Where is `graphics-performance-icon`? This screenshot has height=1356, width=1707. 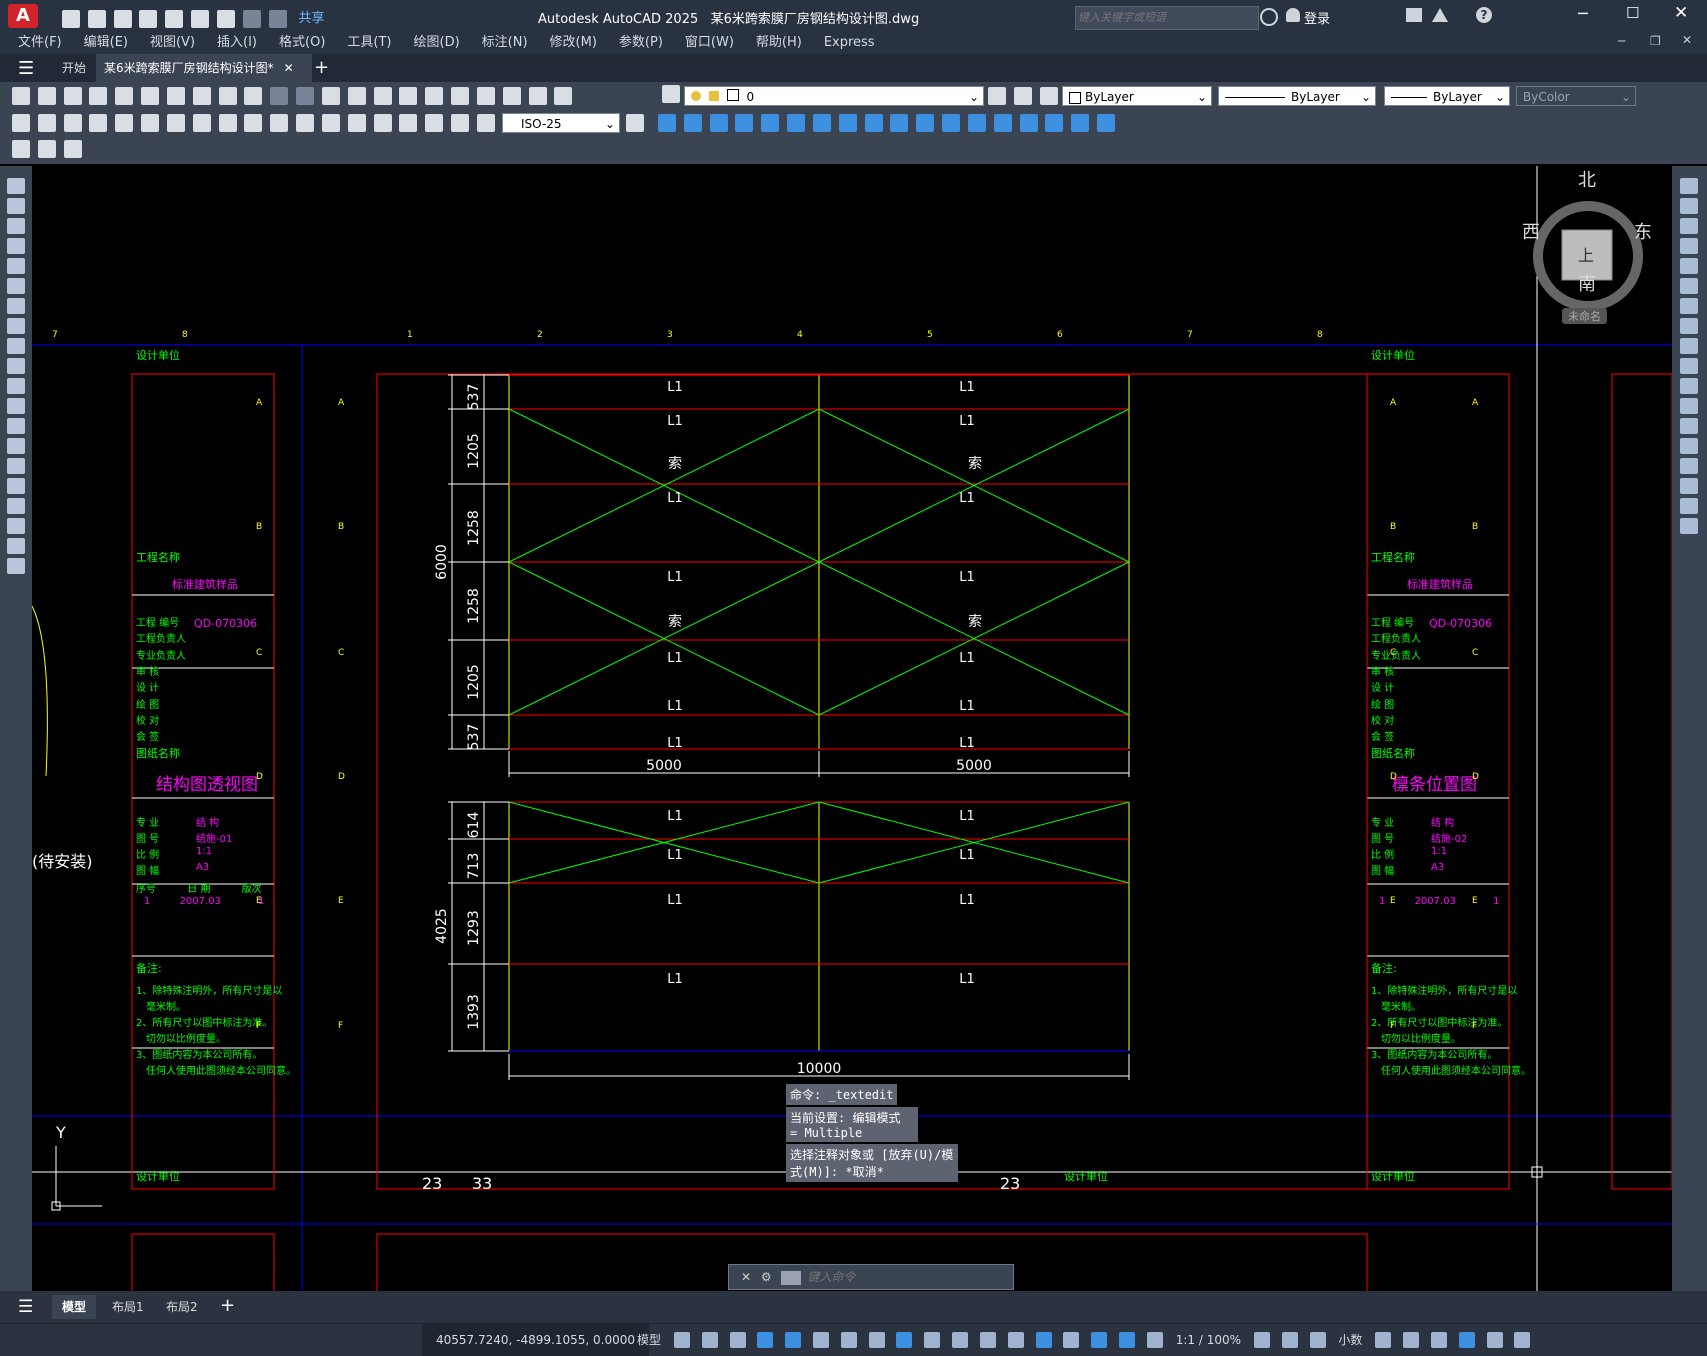
graphics-performance-icon is located at coordinates (1466, 1340).